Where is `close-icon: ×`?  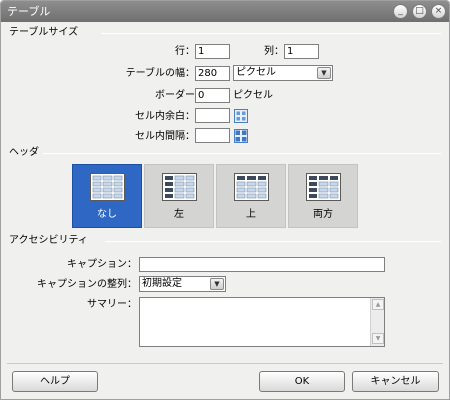 close-icon: × is located at coordinates (438, 11).